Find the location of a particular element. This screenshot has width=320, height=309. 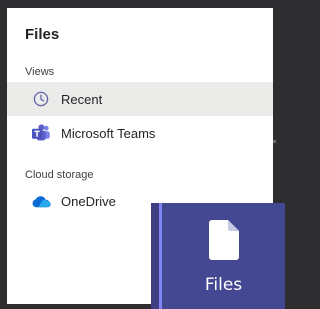

nav-item-label: Microsoft Teams is located at coordinates (108, 133).